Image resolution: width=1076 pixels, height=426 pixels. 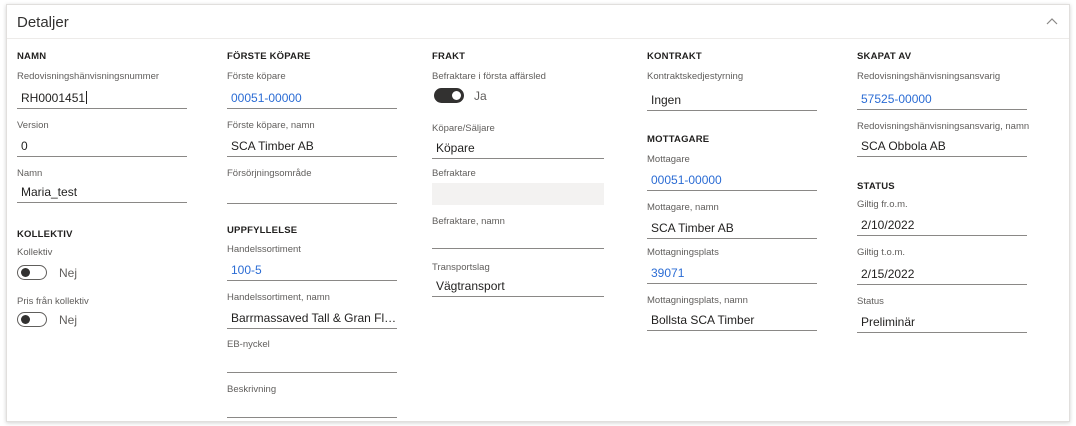 I want to click on version-label: Version, so click(x=33, y=125).